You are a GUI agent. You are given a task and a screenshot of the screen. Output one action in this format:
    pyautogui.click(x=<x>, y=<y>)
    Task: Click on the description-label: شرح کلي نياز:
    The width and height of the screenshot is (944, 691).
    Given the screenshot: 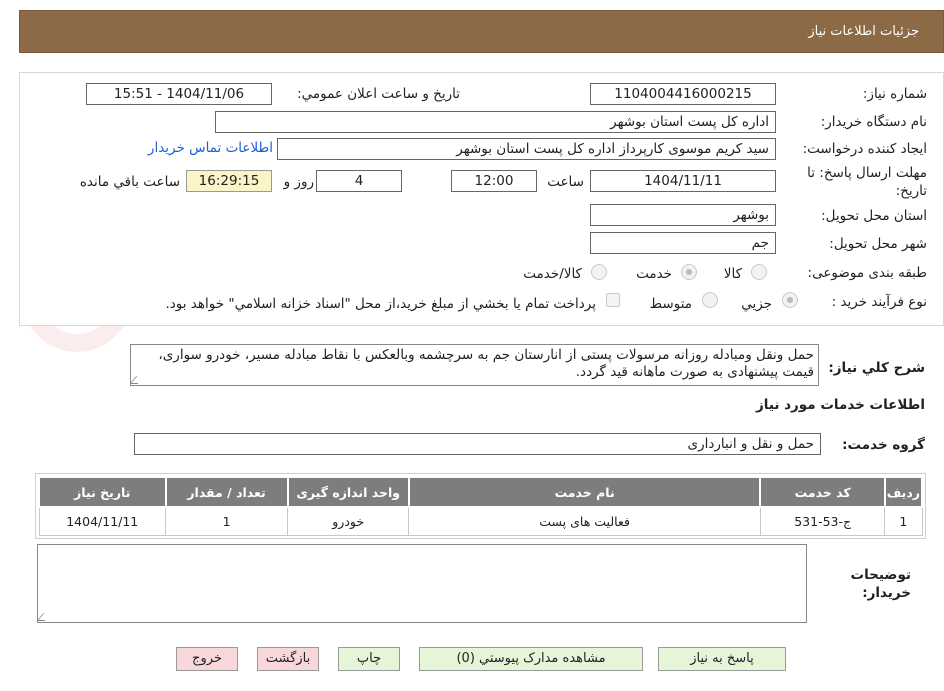 What is the action you would take?
    pyautogui.click(x=876, y=368)
    